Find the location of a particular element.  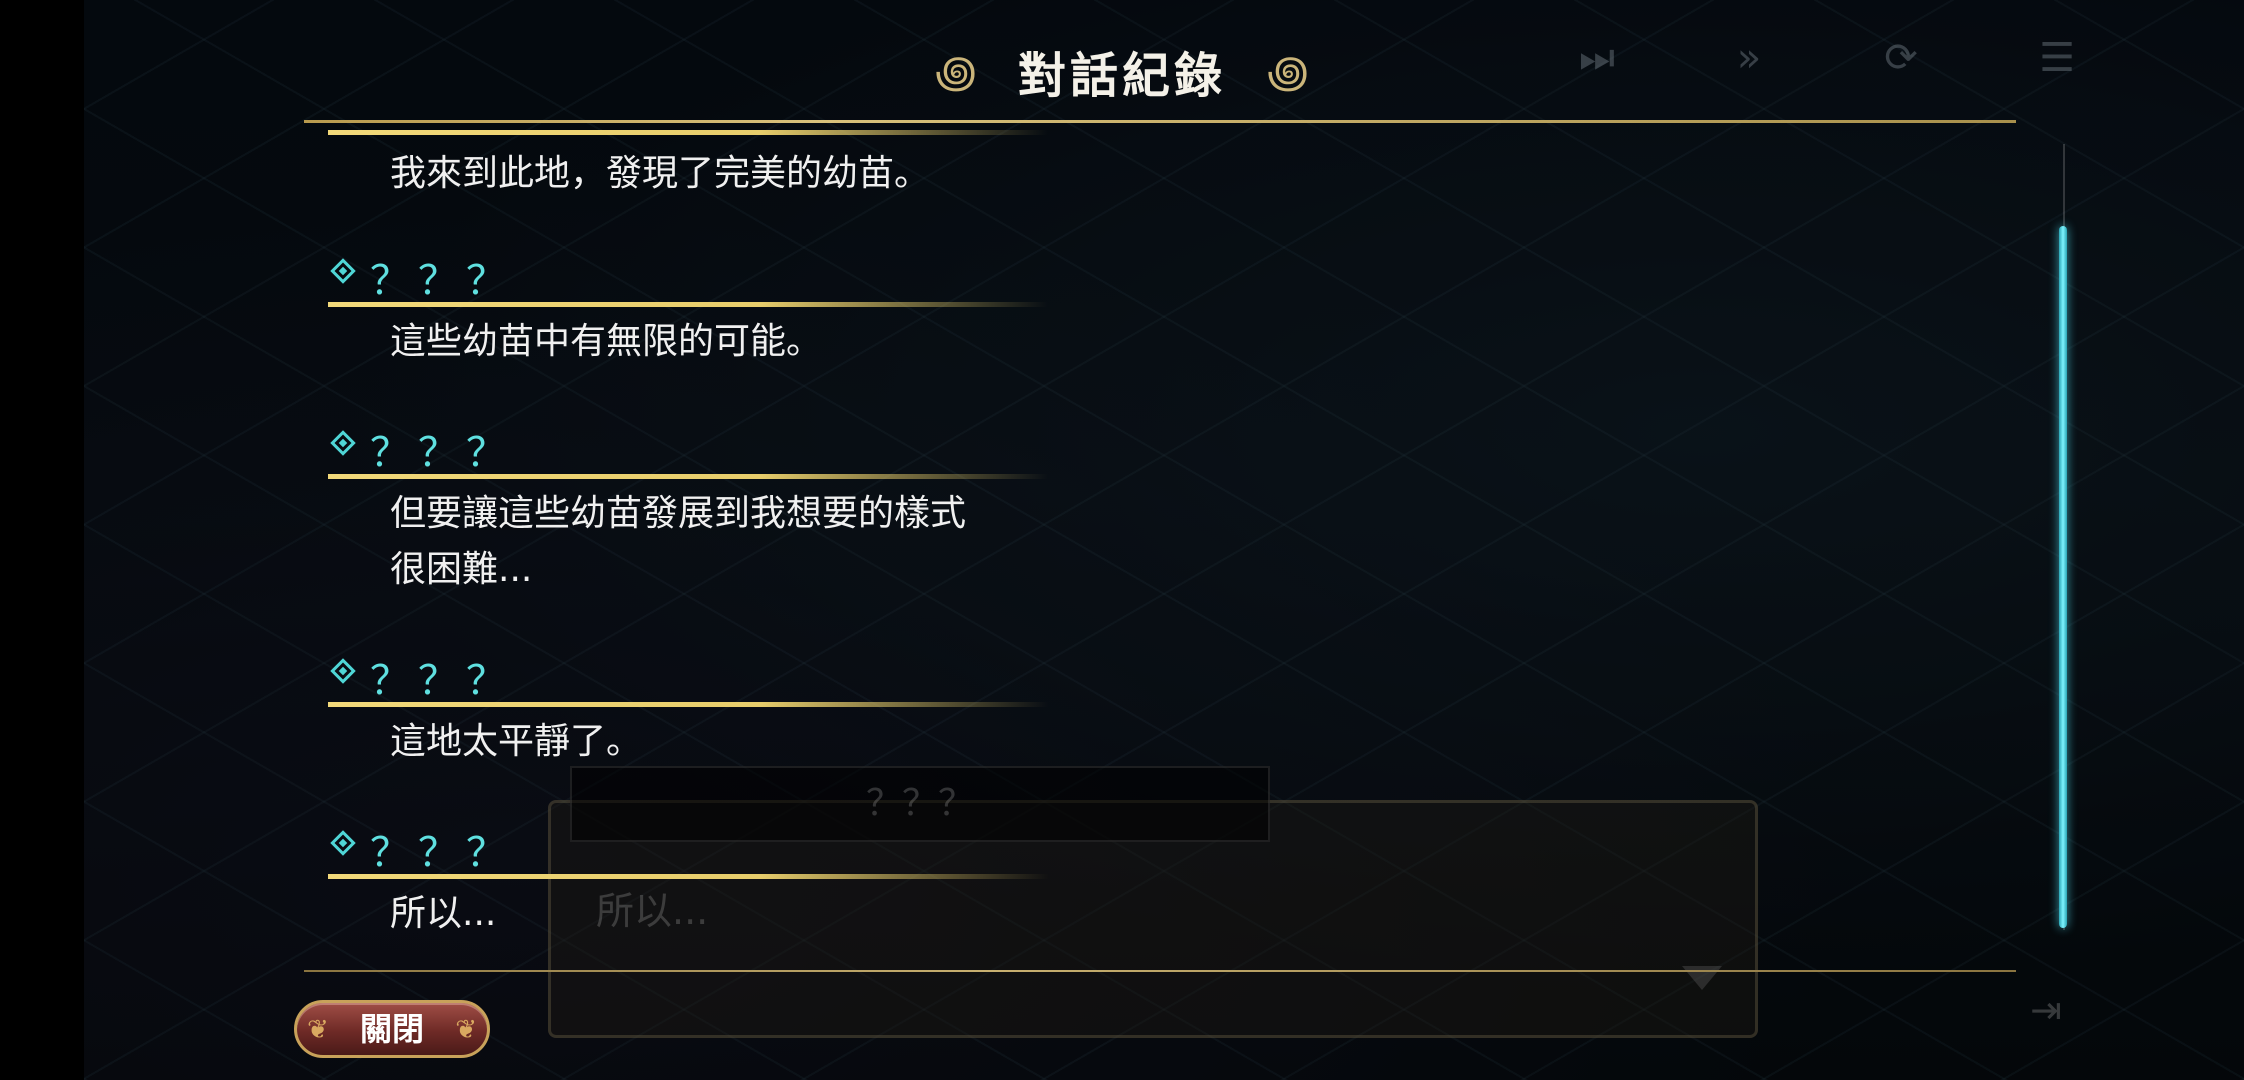

log-text: 這地太平靜了。 is located at coordinates (516, 741).